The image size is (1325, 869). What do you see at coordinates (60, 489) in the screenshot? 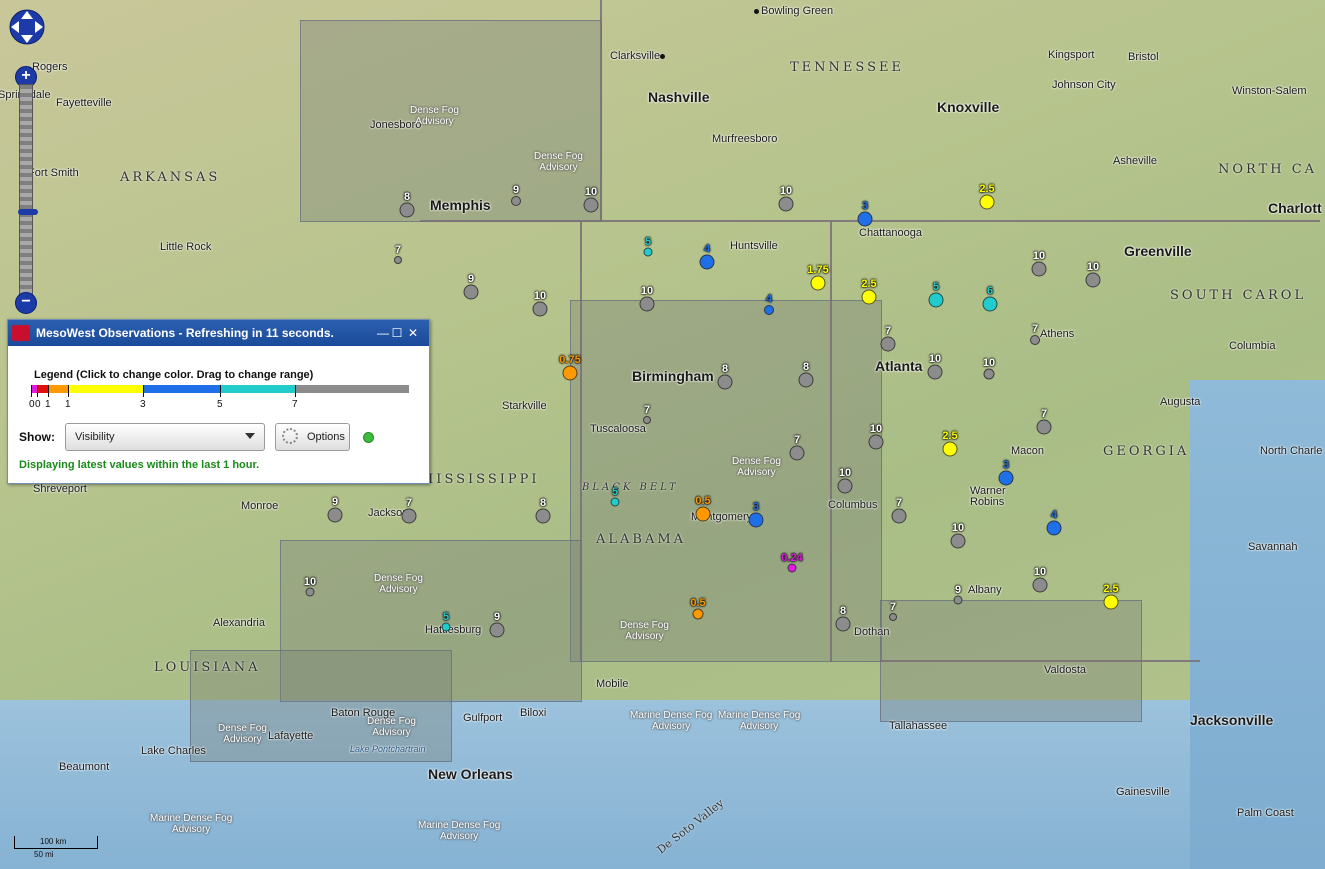
I see `city-name: Shreveport` at bounding box center [60, 489].